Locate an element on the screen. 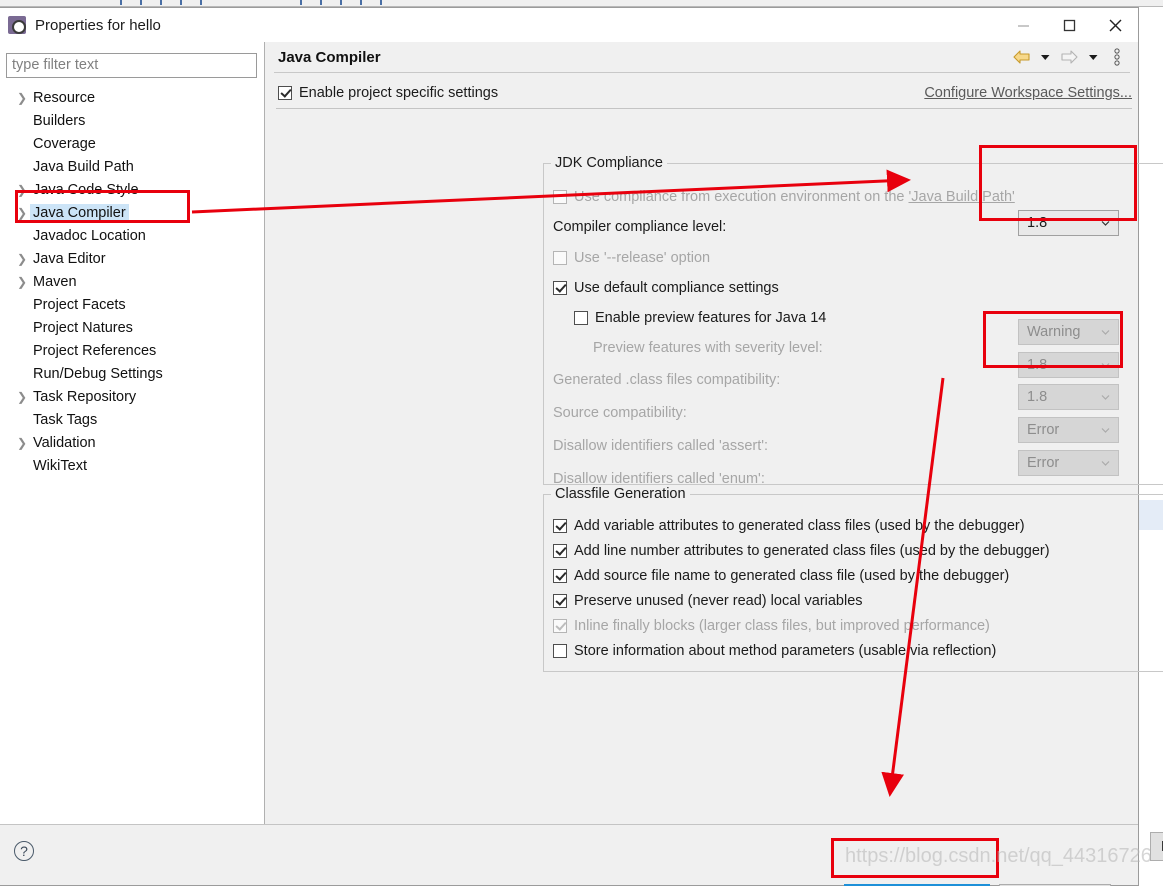  use-release-option-label: Use '--release' option is located at coordinates (642, 258).